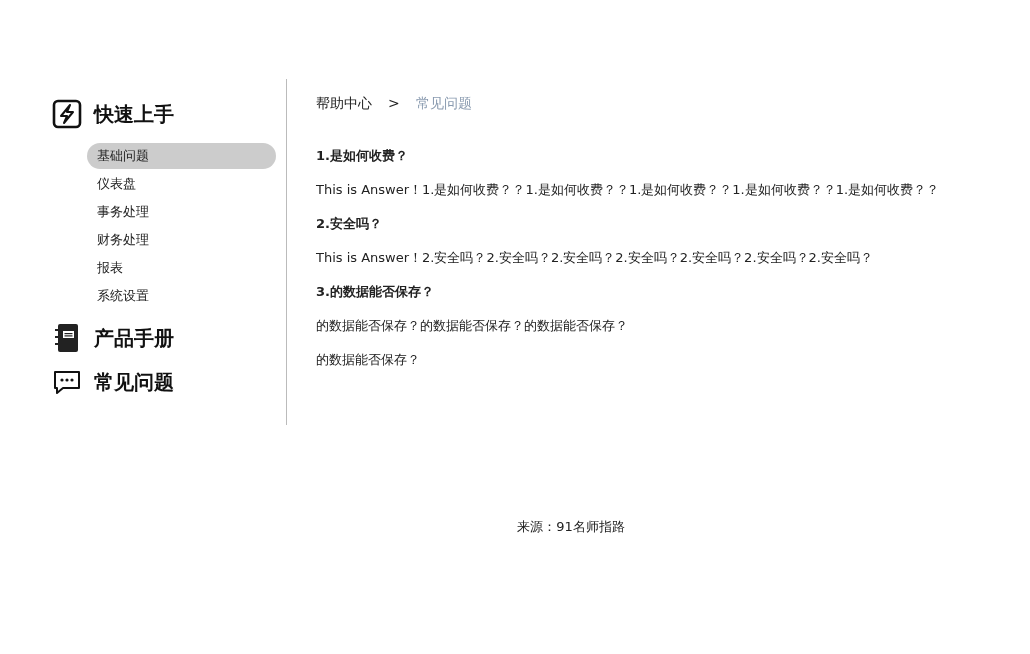  I want to click on answer-text: This is Answer！1.是如何收费？？1.是如何收费？？1.是如何收费？？1.是如何收费？？1.是如何收费？？, so click(628, 190).